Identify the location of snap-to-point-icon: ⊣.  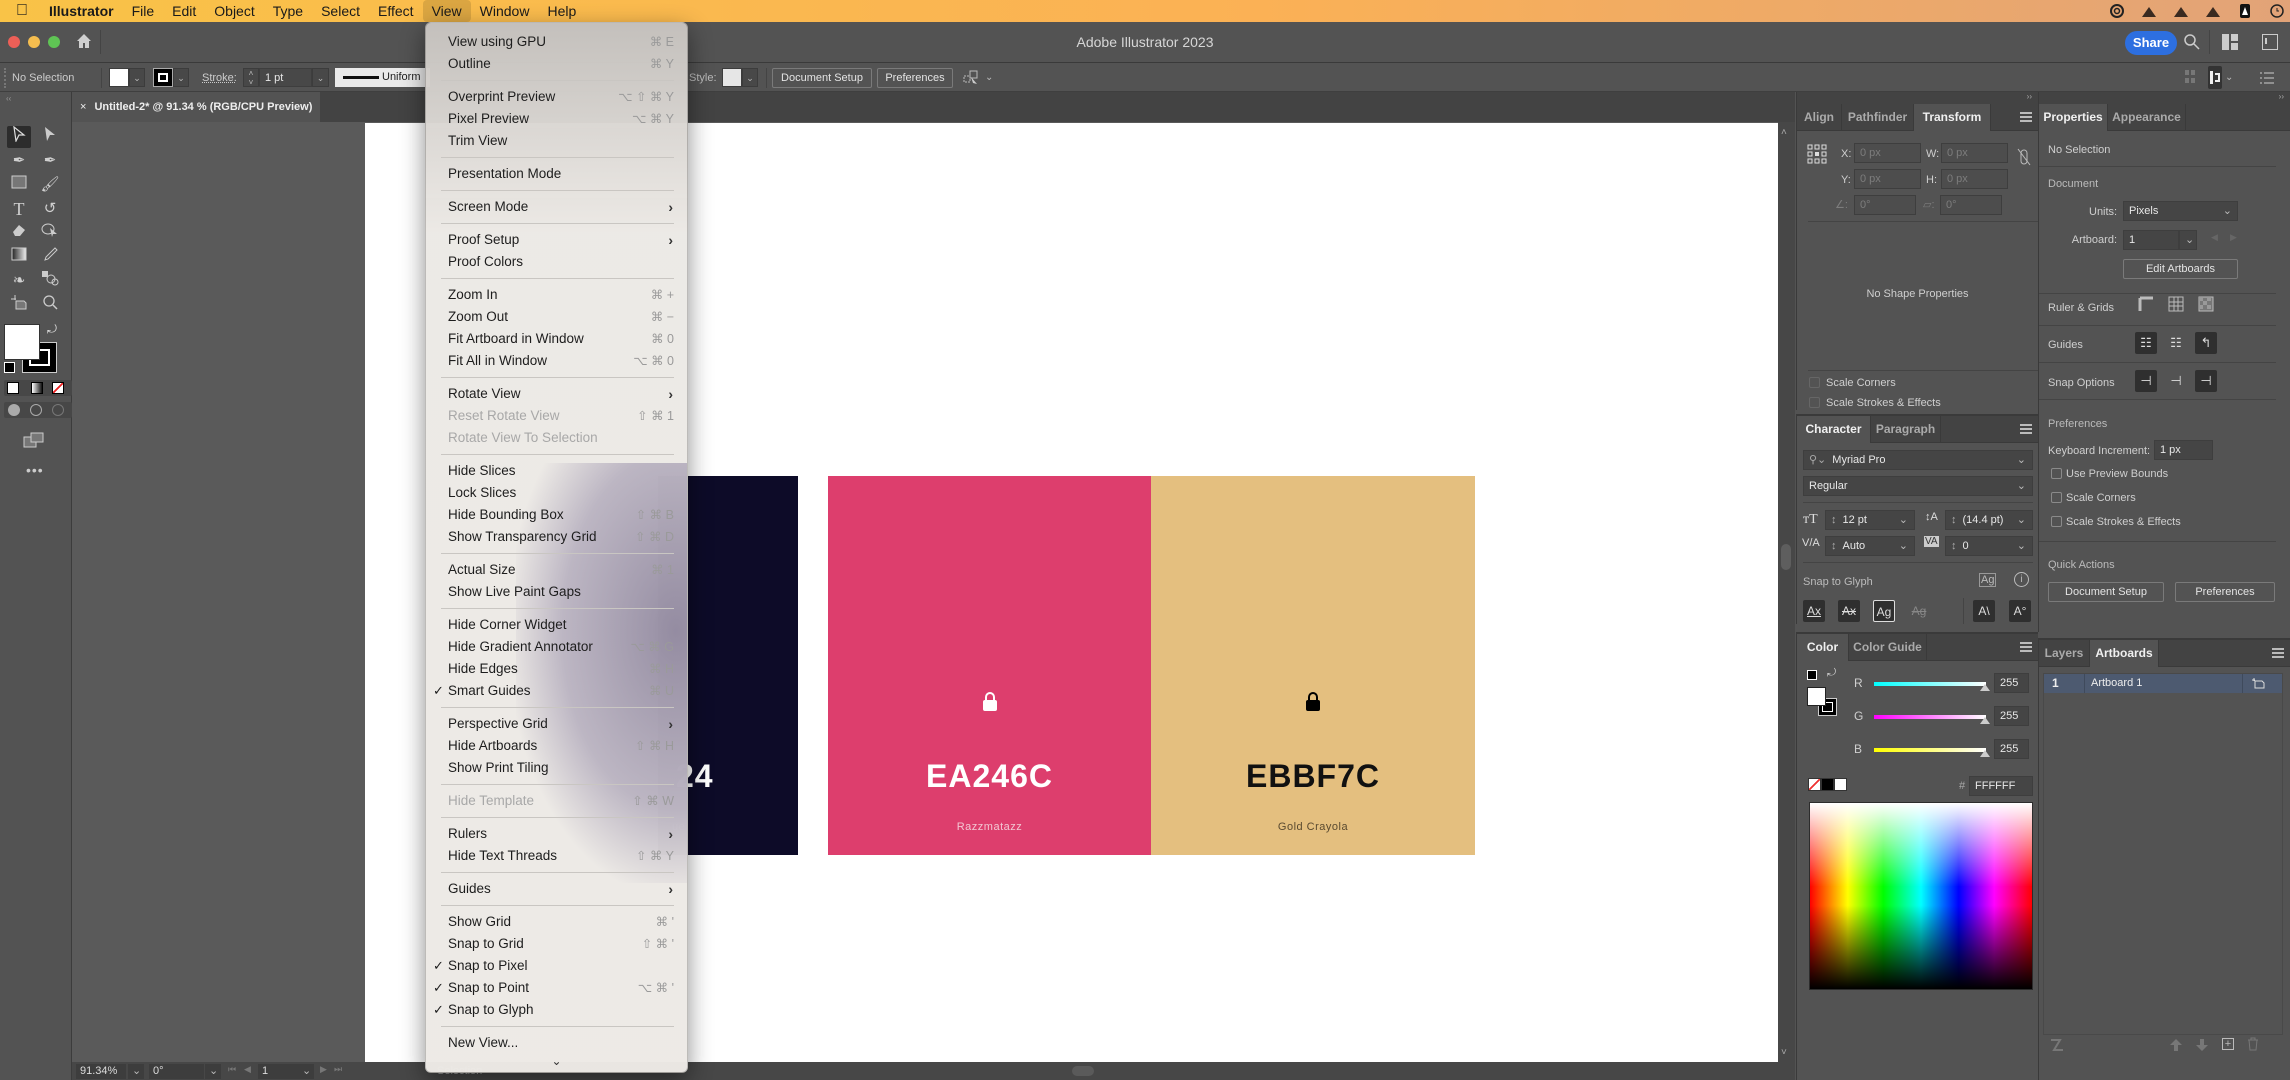
(2146, 381).